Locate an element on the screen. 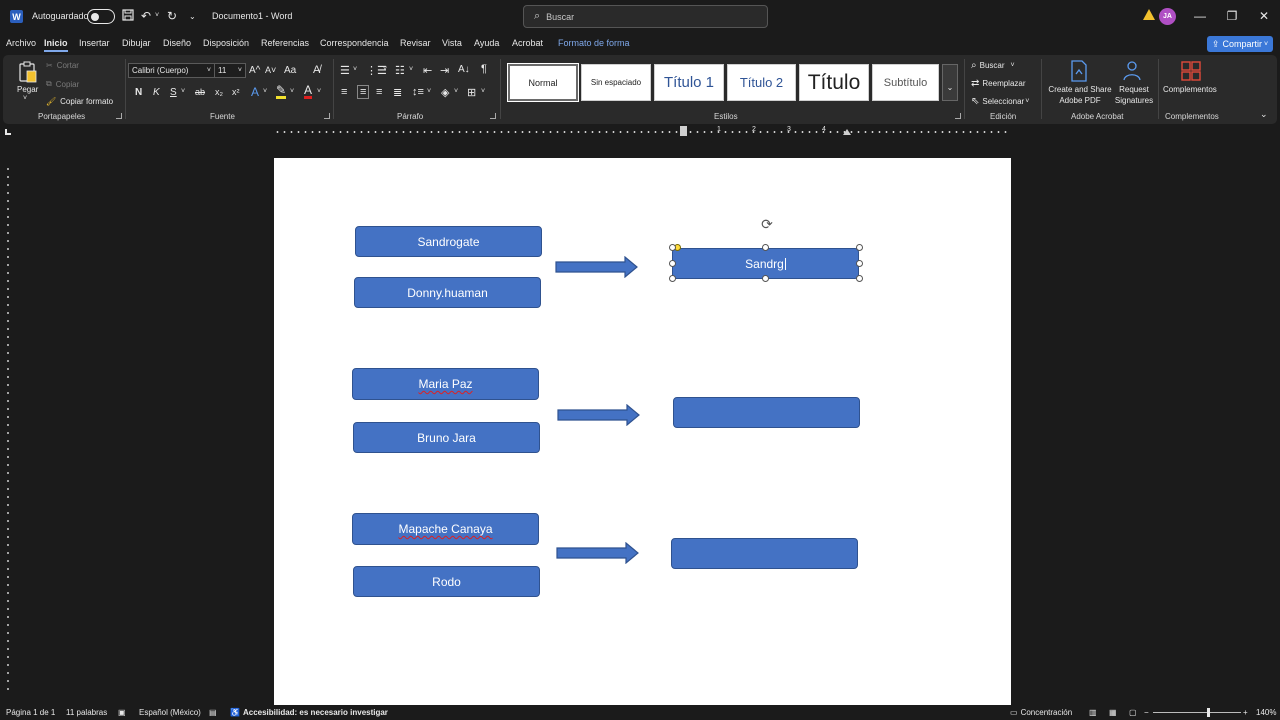  clear-format-icon: A̸ is located at coordinates (316, 70).